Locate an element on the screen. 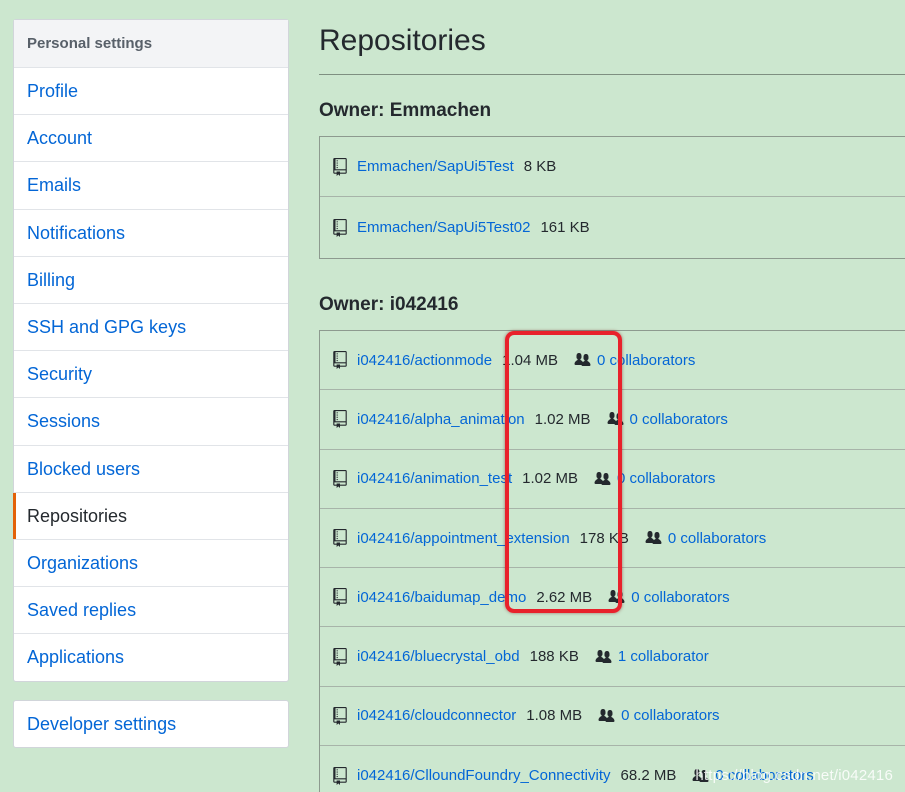 The image size is (905, 792). repo-link: i042416/animation_test is located at coordinates (434, 478).